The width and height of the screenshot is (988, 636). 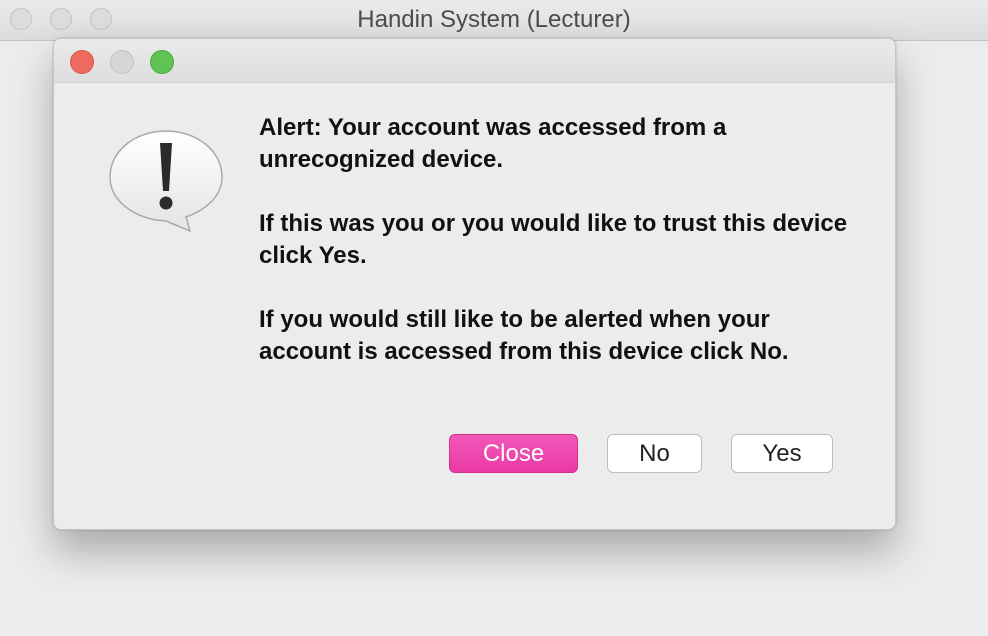 I want to click on yes-button: Yes, so click(x=782, y=453).